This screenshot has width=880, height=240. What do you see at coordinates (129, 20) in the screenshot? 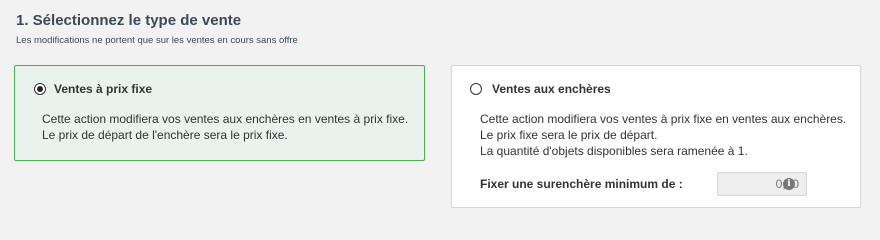
I see `section-title: 1. Sélectionnez le type de vente` at bounding box center [129, 20].